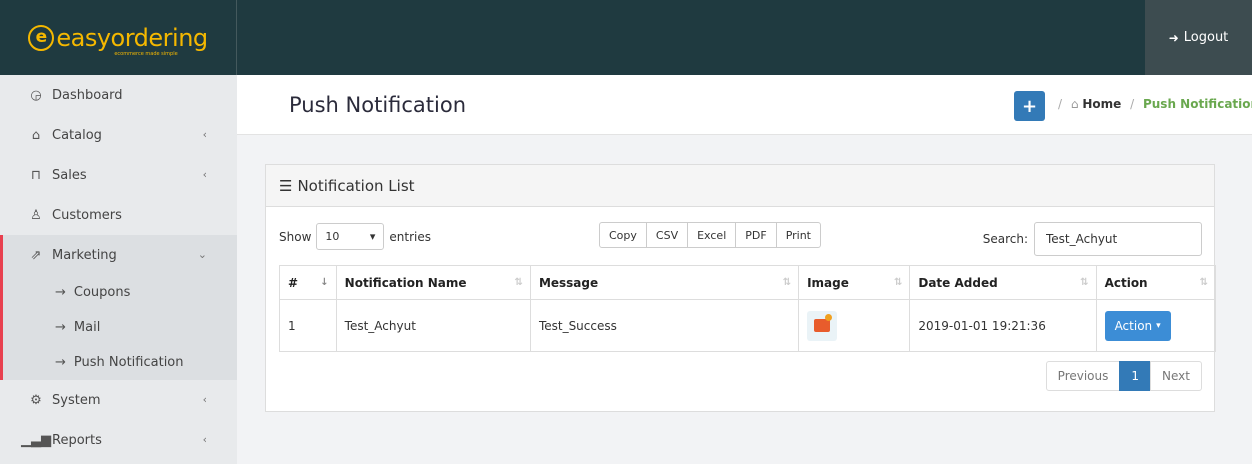 The image size is (1252, 464). Describe the element at coordinates (36, 440) in the screenshot. I see `bar-chart-icon: ▁▃▆` at that location.